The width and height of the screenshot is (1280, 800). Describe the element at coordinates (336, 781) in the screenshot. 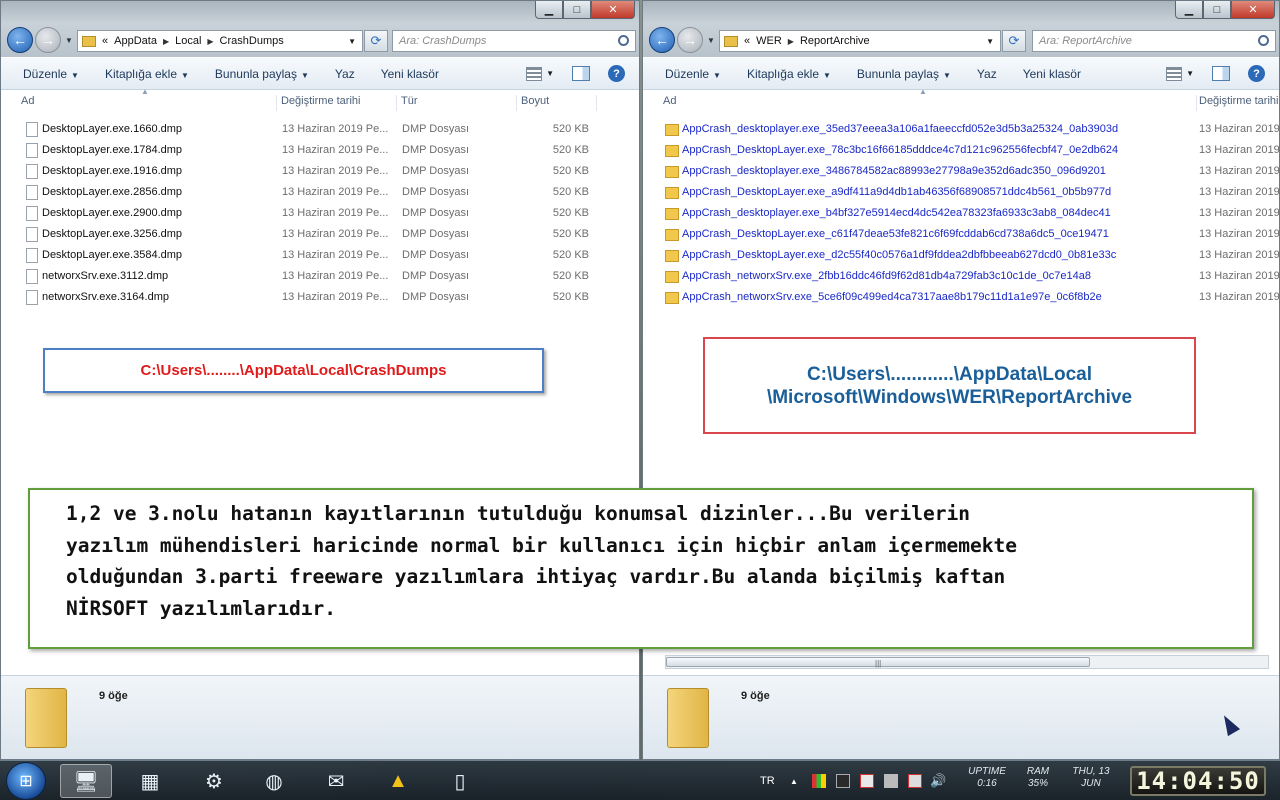

I see `taskbar-mail-icon: ✉` at that location.